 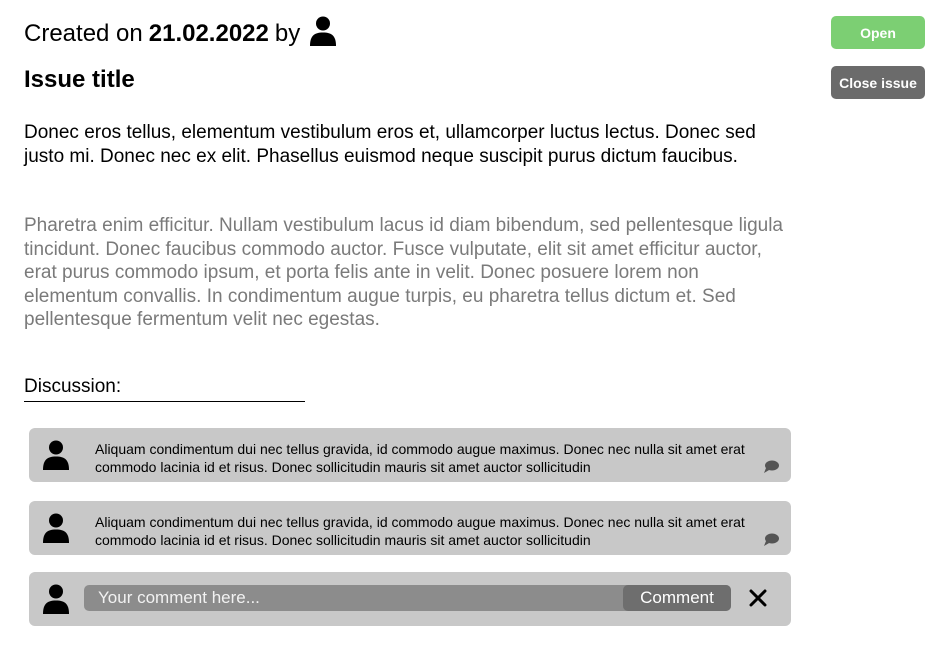 I want to click on status-open-button: Open, so click(x=878, y=32).